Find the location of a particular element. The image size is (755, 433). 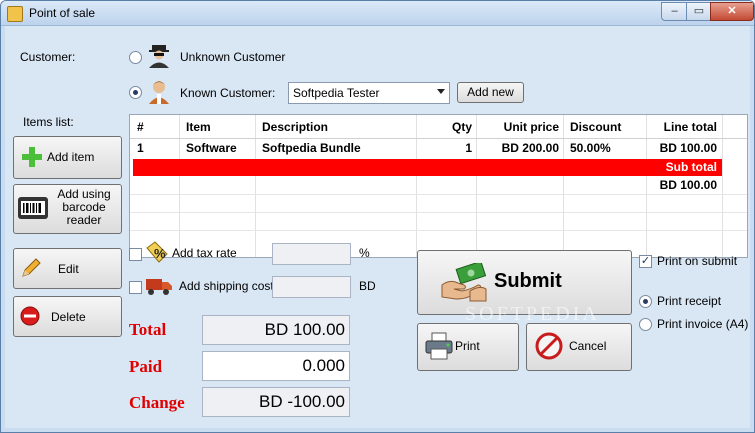

column-header-discount: Discount is located at coordinates (595, 127).